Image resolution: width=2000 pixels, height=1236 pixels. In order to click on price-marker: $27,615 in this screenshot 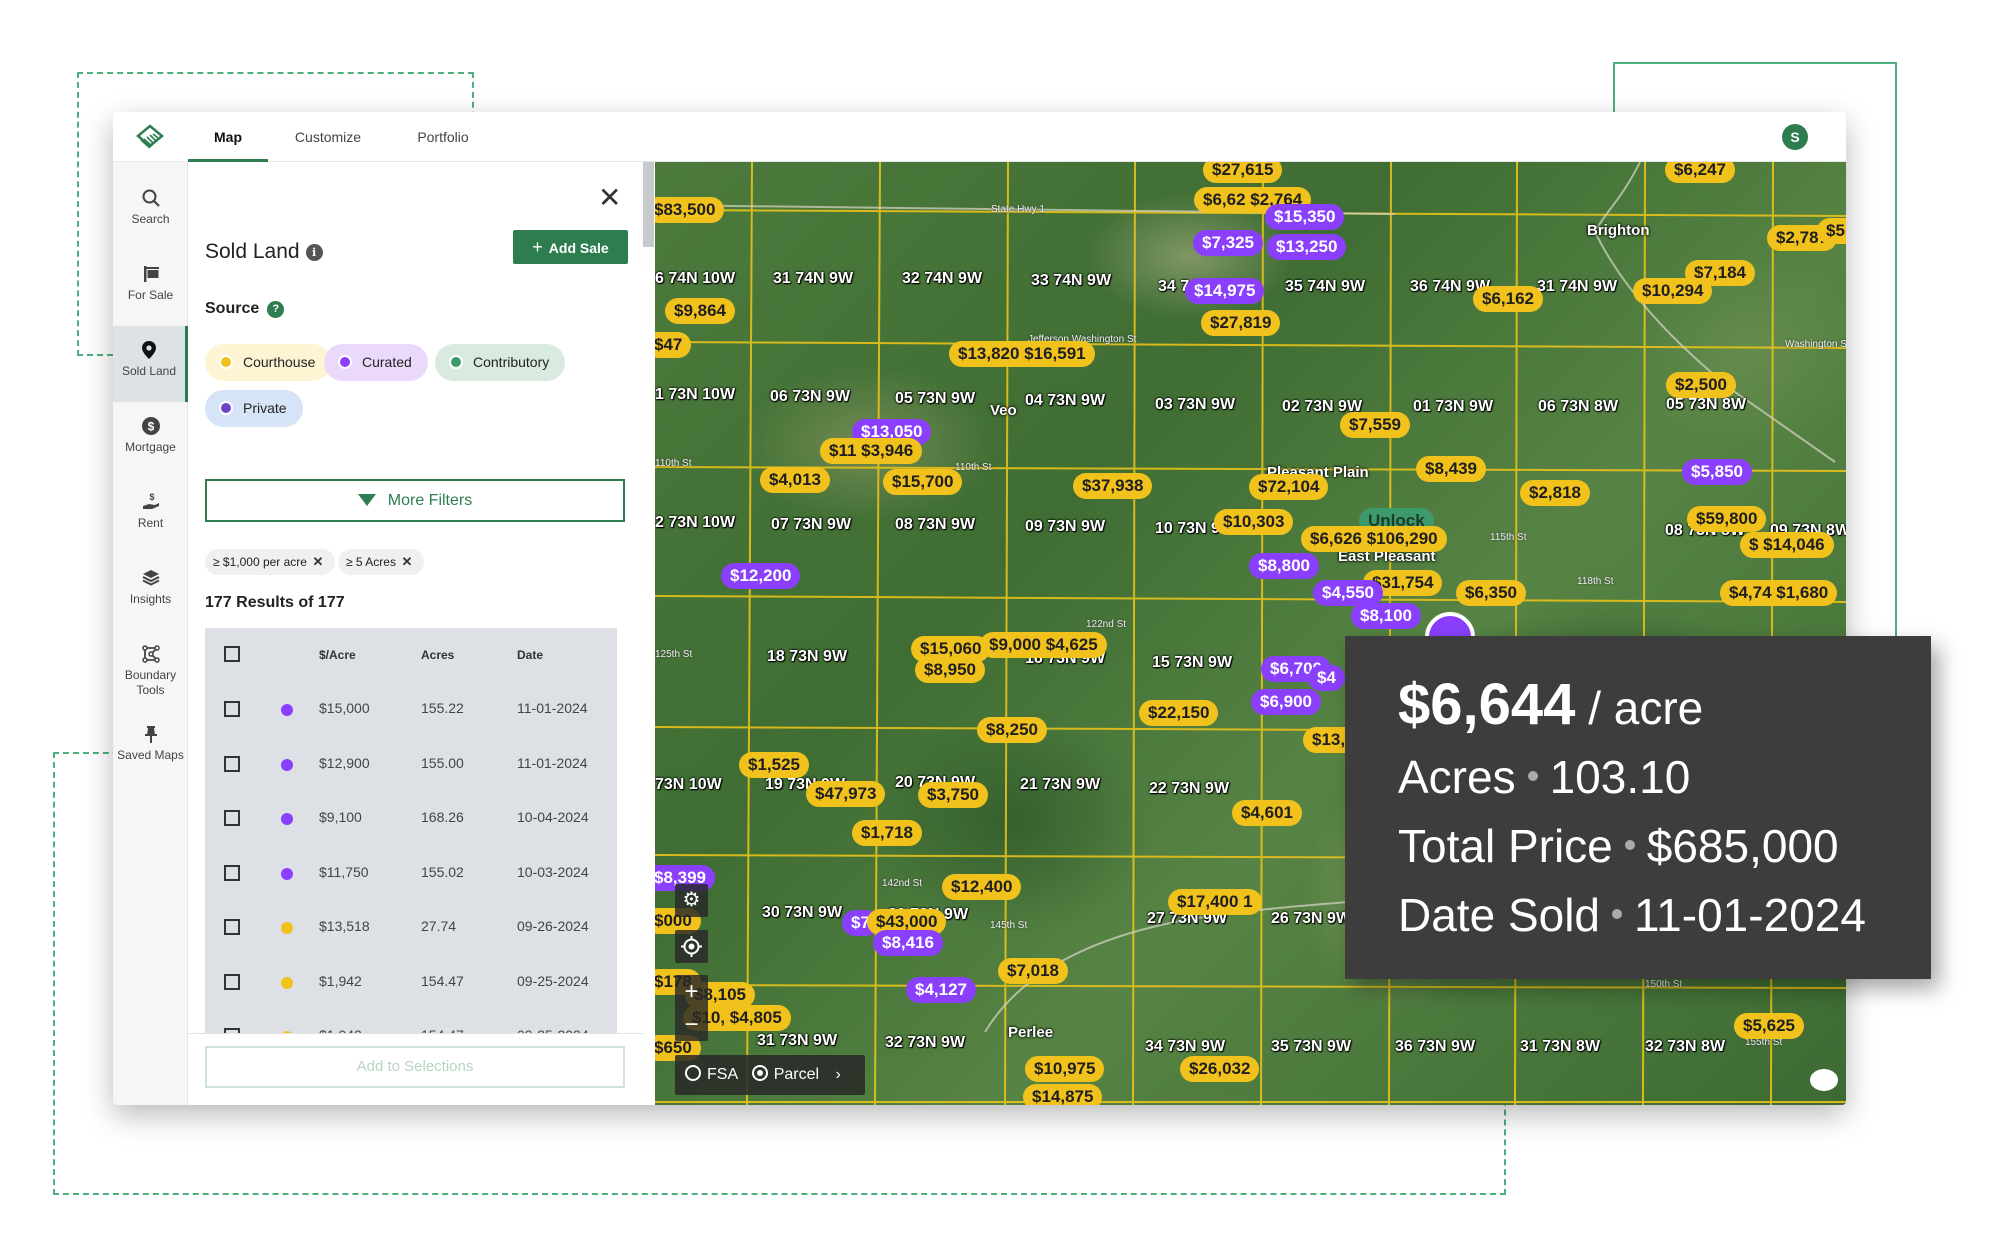, I will do `click(1243, 172)`.